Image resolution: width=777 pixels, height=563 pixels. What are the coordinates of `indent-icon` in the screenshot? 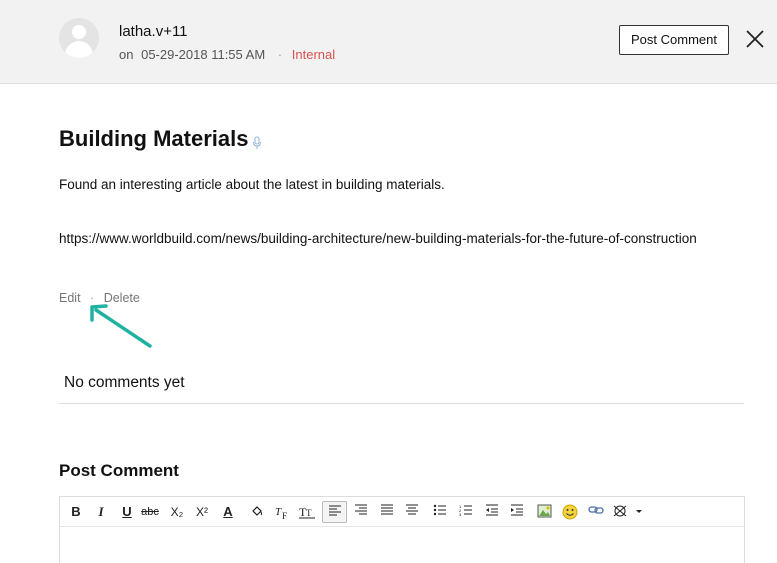 It's located at (517, 512).